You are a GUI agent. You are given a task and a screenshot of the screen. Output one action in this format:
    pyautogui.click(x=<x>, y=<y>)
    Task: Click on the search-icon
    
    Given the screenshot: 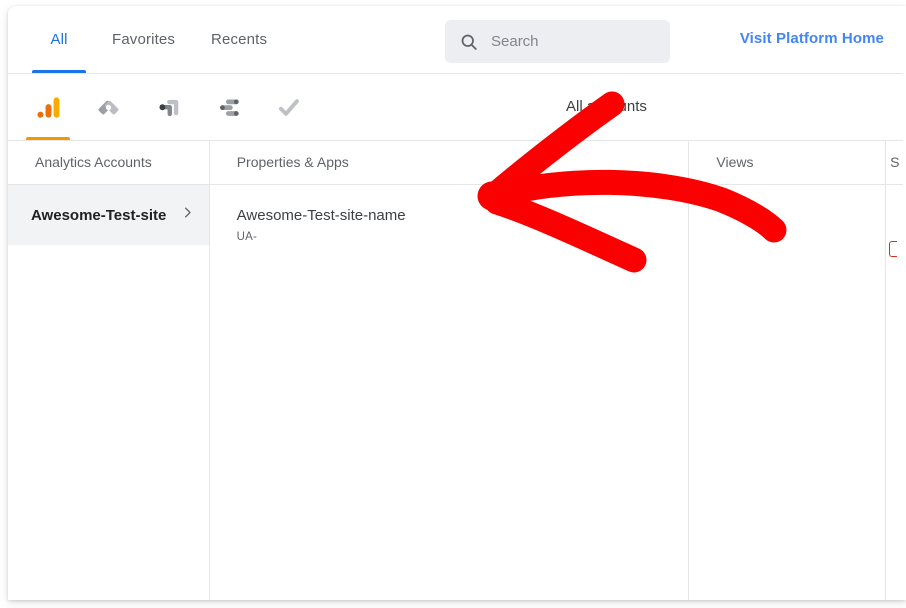 What is the action you would take?
    pyautogui.click(x=469, y=42)
    